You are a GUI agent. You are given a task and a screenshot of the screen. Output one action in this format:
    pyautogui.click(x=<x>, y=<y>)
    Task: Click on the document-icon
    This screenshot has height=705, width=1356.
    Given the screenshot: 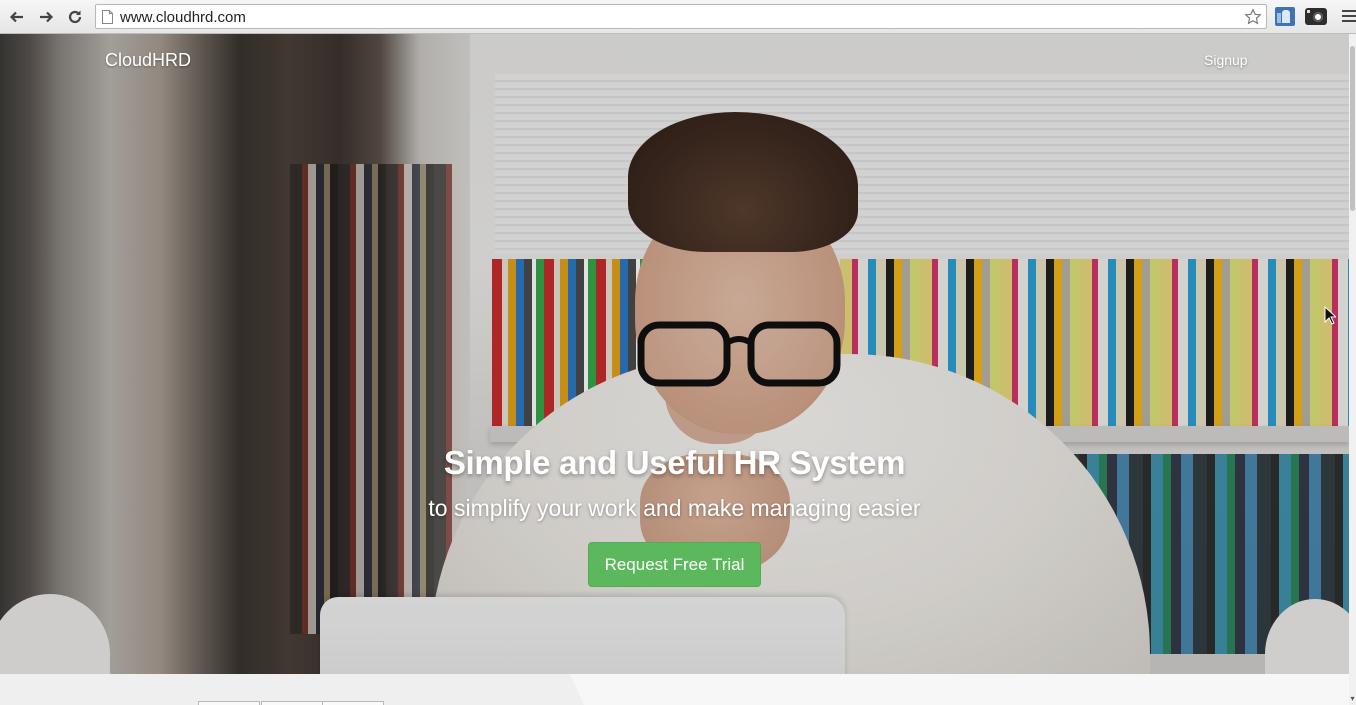 What is the action you would take?
    pyautogui.click(x=107, y=17)
    